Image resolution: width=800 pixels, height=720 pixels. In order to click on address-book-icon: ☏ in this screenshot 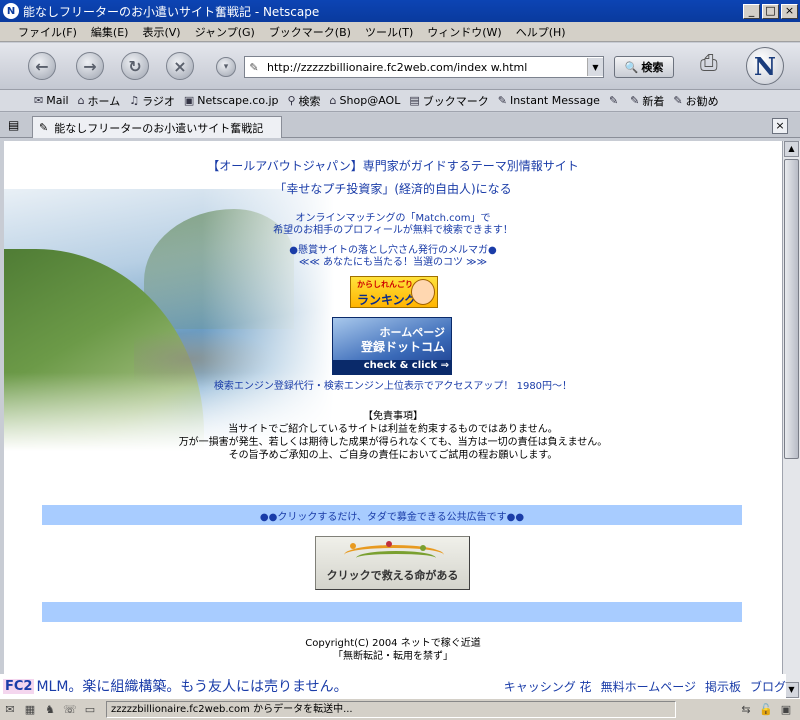, I will do `click(70, 709)`.